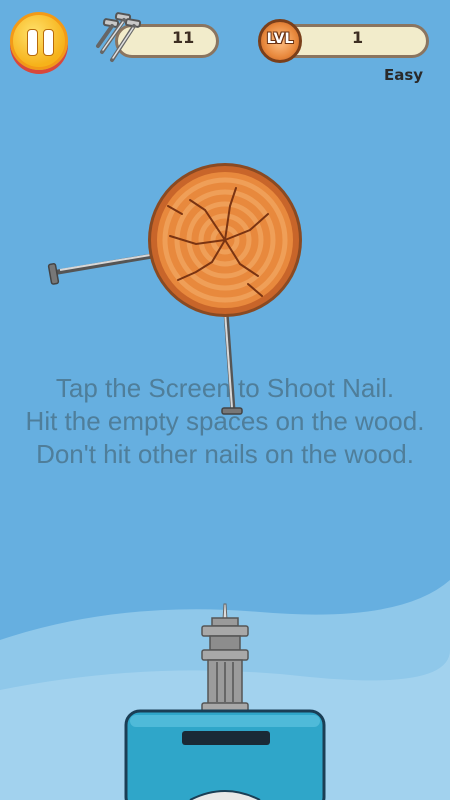 The image size is (450, 800). Describe the element at coordinates (225, 388) in the screenshot. I see `instruction-line-1: Tap the Screen to Shoot Nail.` at that location.